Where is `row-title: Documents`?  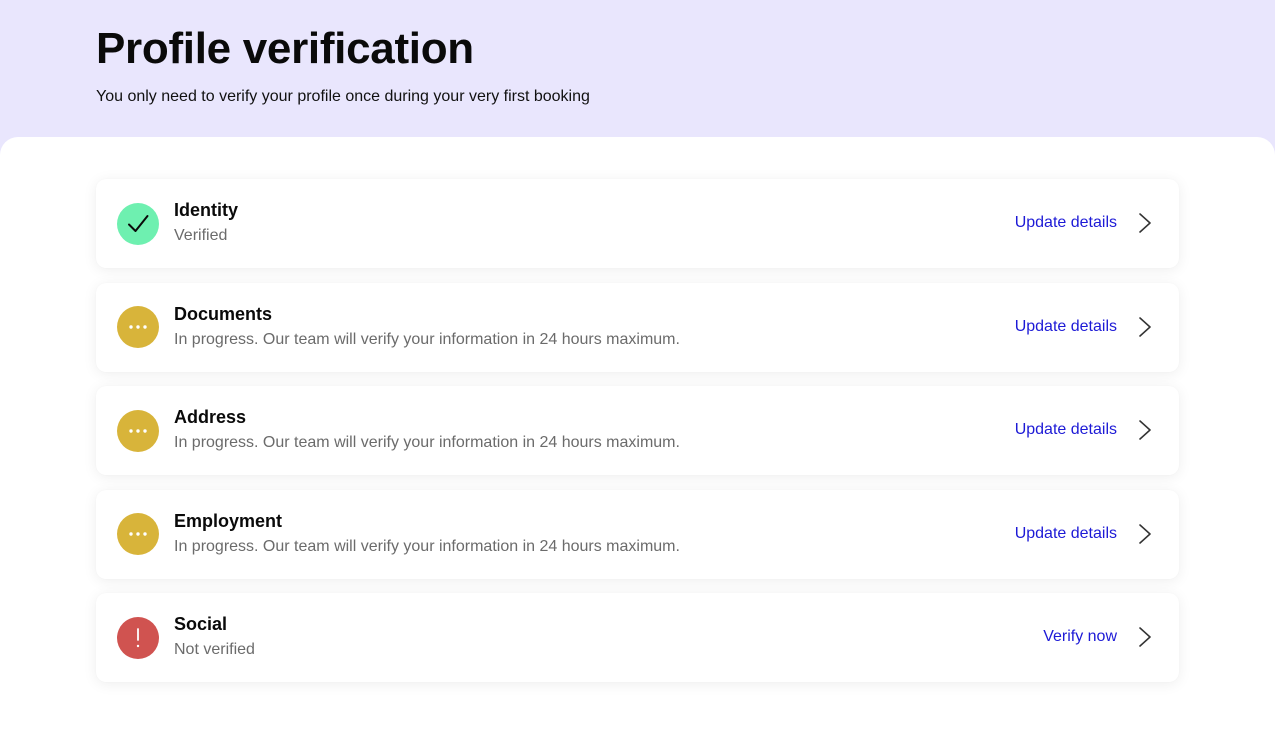 row-title: Documents is located at coordinates (223, 313).